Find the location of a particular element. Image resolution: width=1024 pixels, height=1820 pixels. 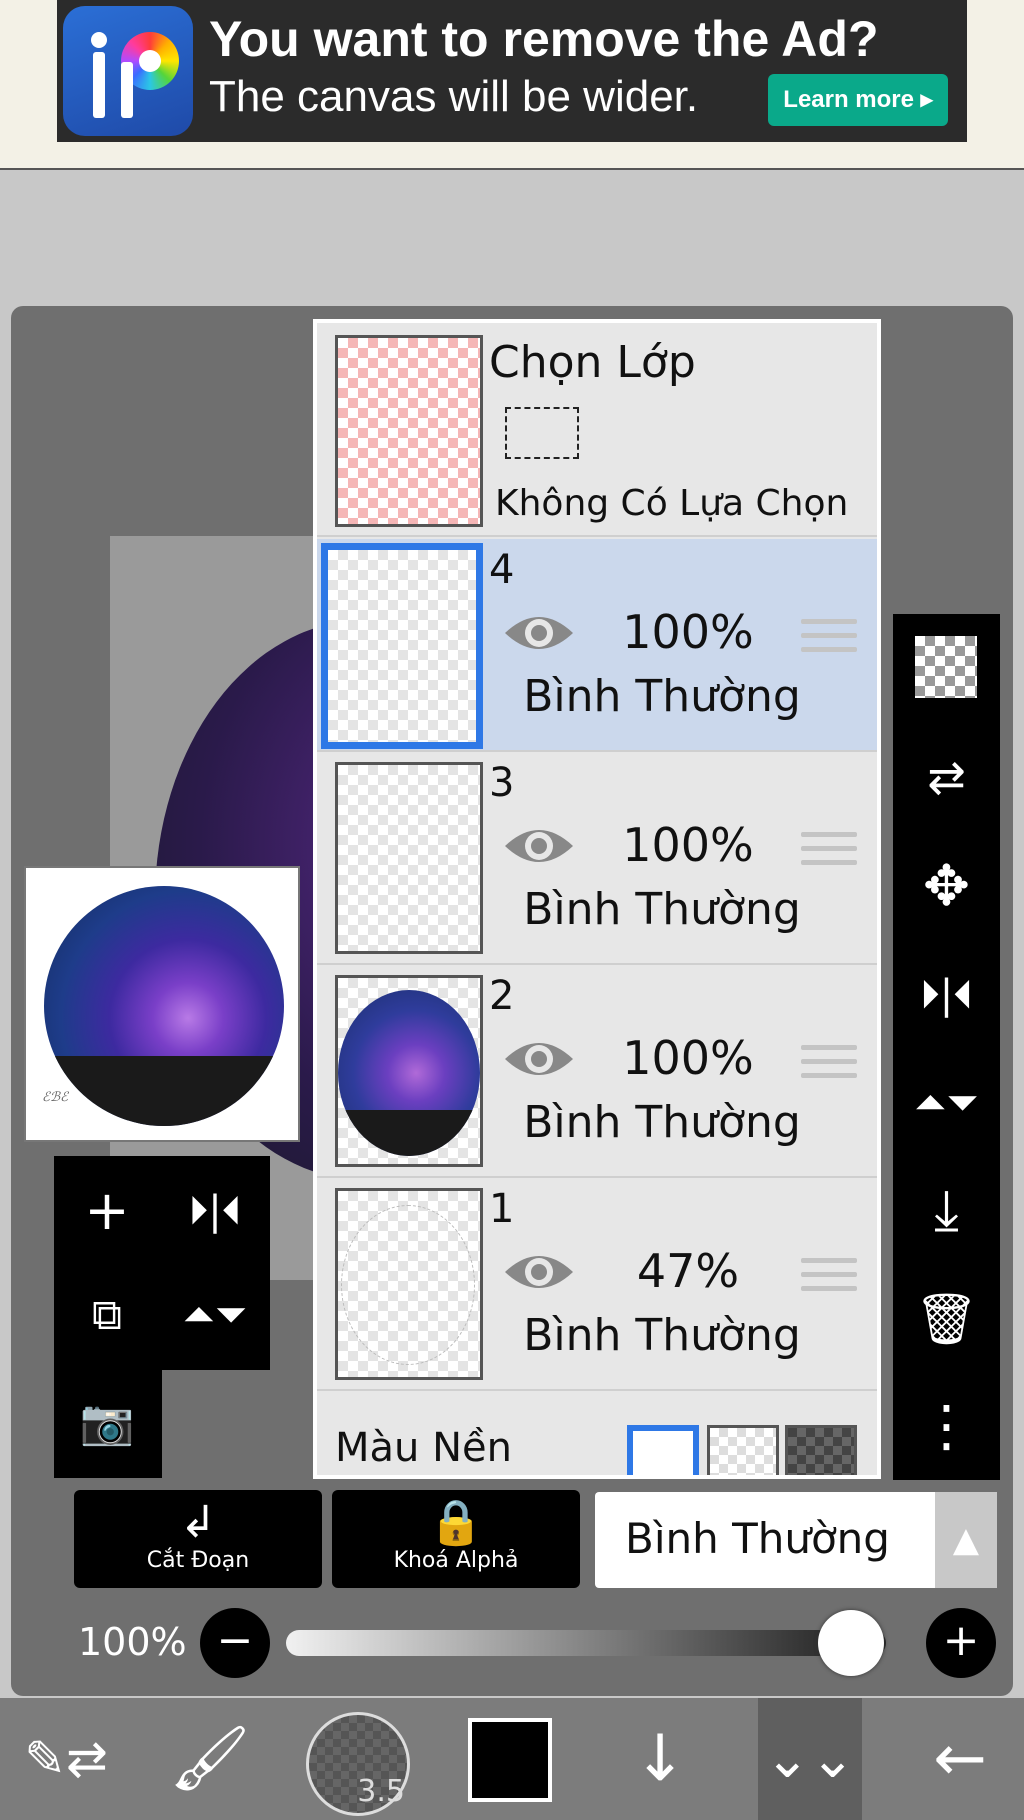

clipping-button: ↲ Cắt Đoạn is located at coordinates (198, 1539).